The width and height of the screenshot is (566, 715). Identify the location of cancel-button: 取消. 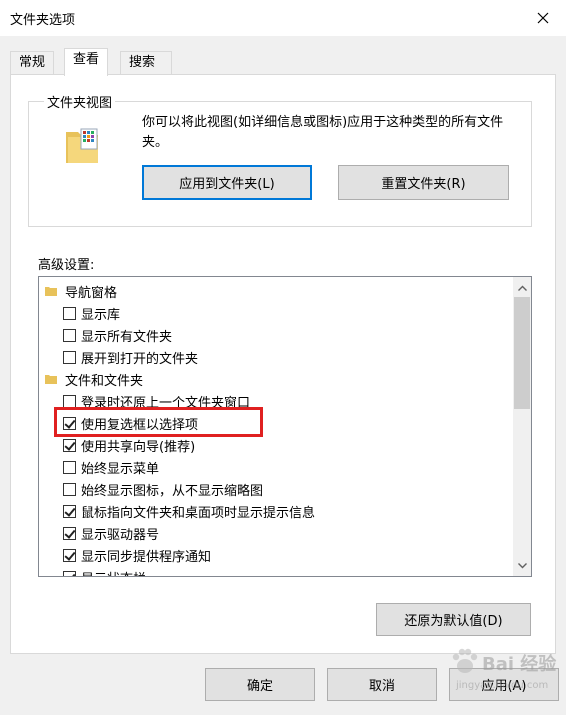
(382, 684).